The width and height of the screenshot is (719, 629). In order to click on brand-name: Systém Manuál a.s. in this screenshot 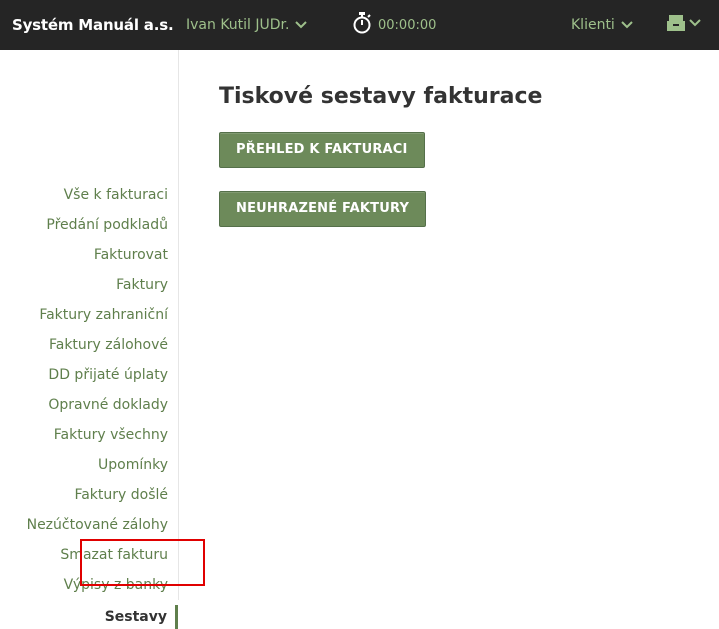, I will do `click(93, 25)`.